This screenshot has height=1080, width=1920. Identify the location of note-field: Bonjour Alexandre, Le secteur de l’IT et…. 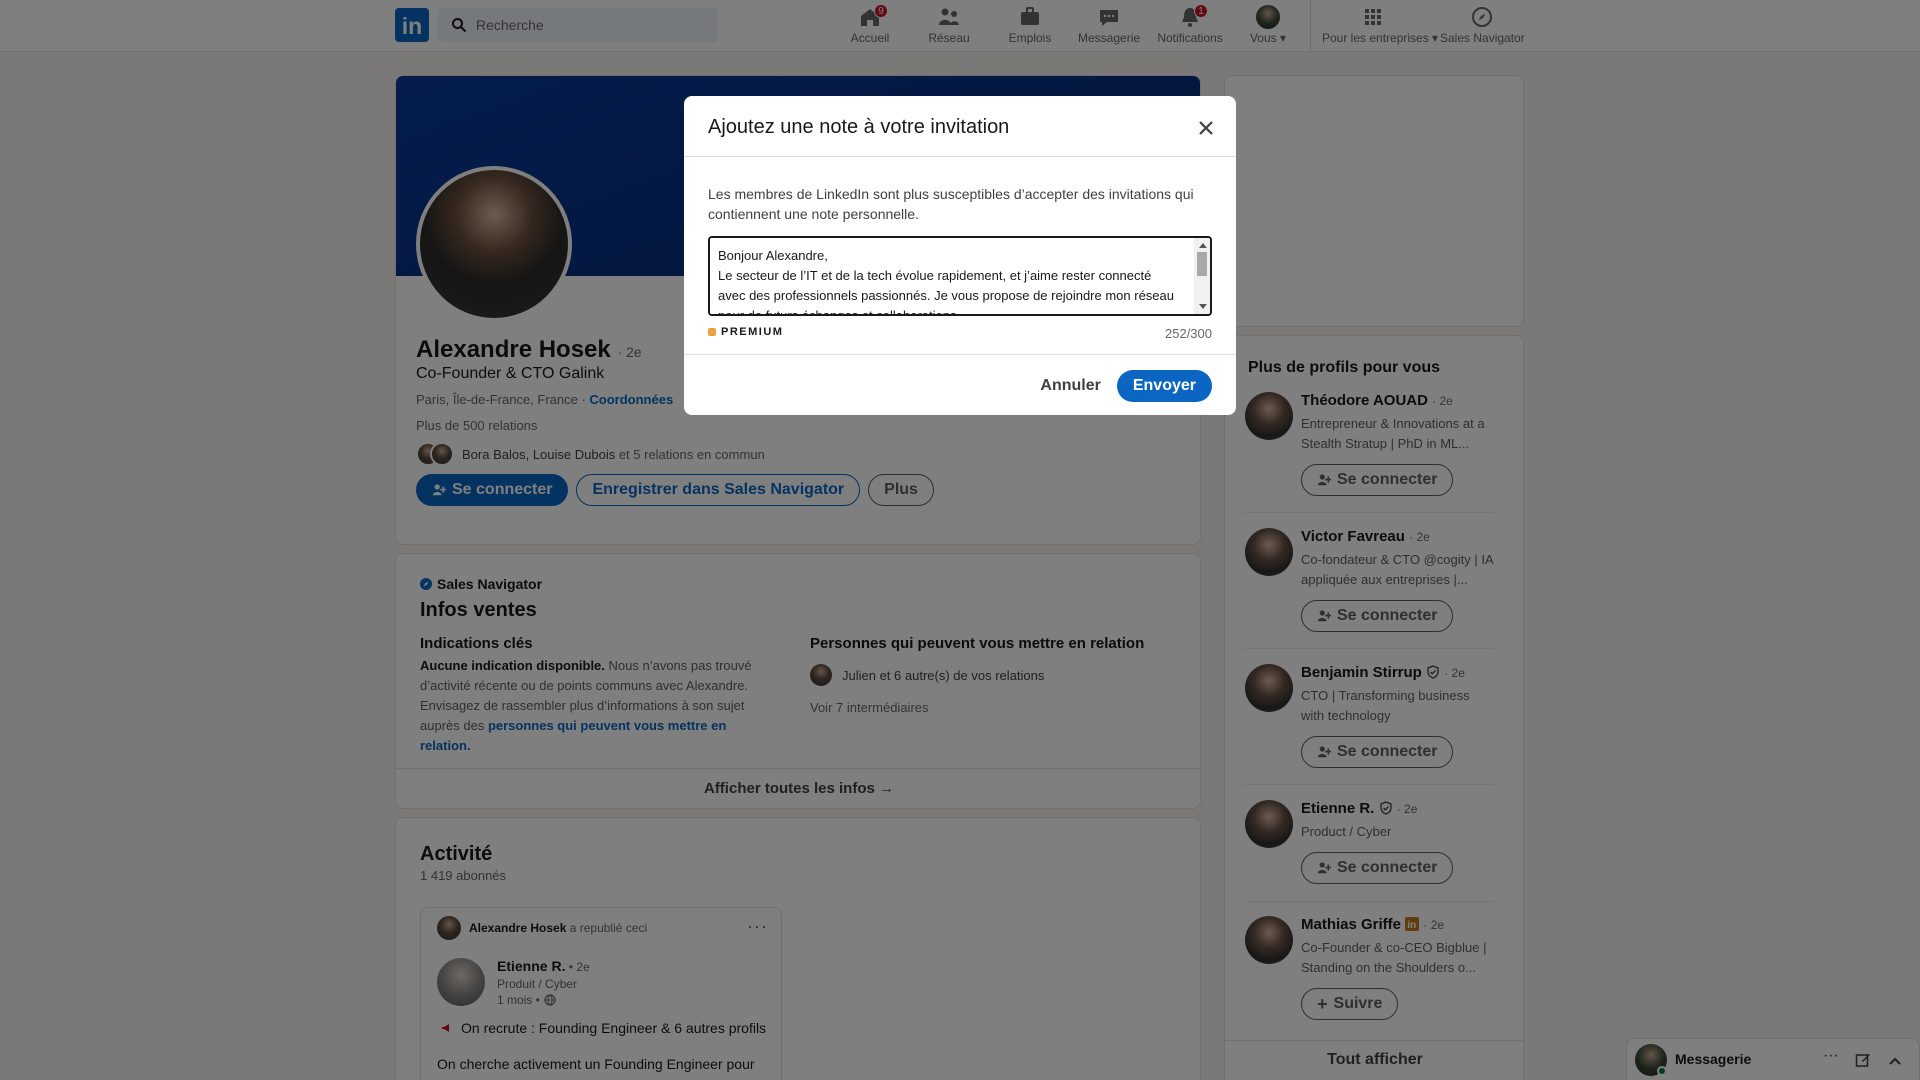
(960, 276).